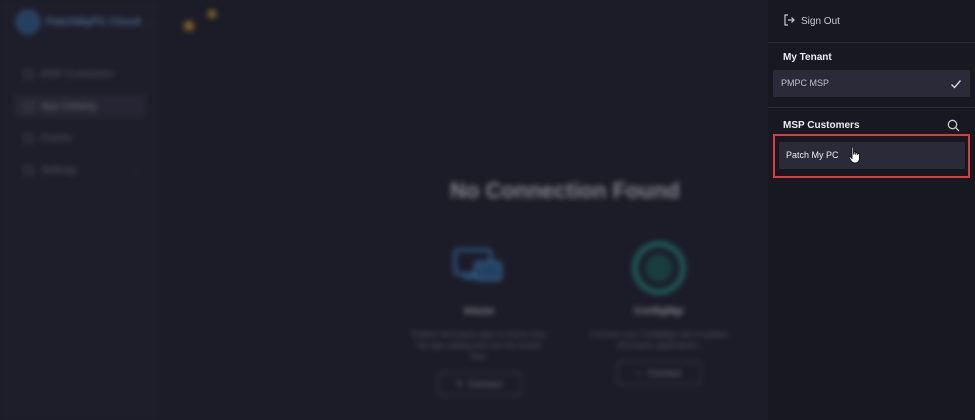 The width and height of the screenshot is (975, 420). What do you see at coordinates (820, 21) in the screenshot?
I see `sign-out-label: Sign Out` at bounding box center [820, 21].